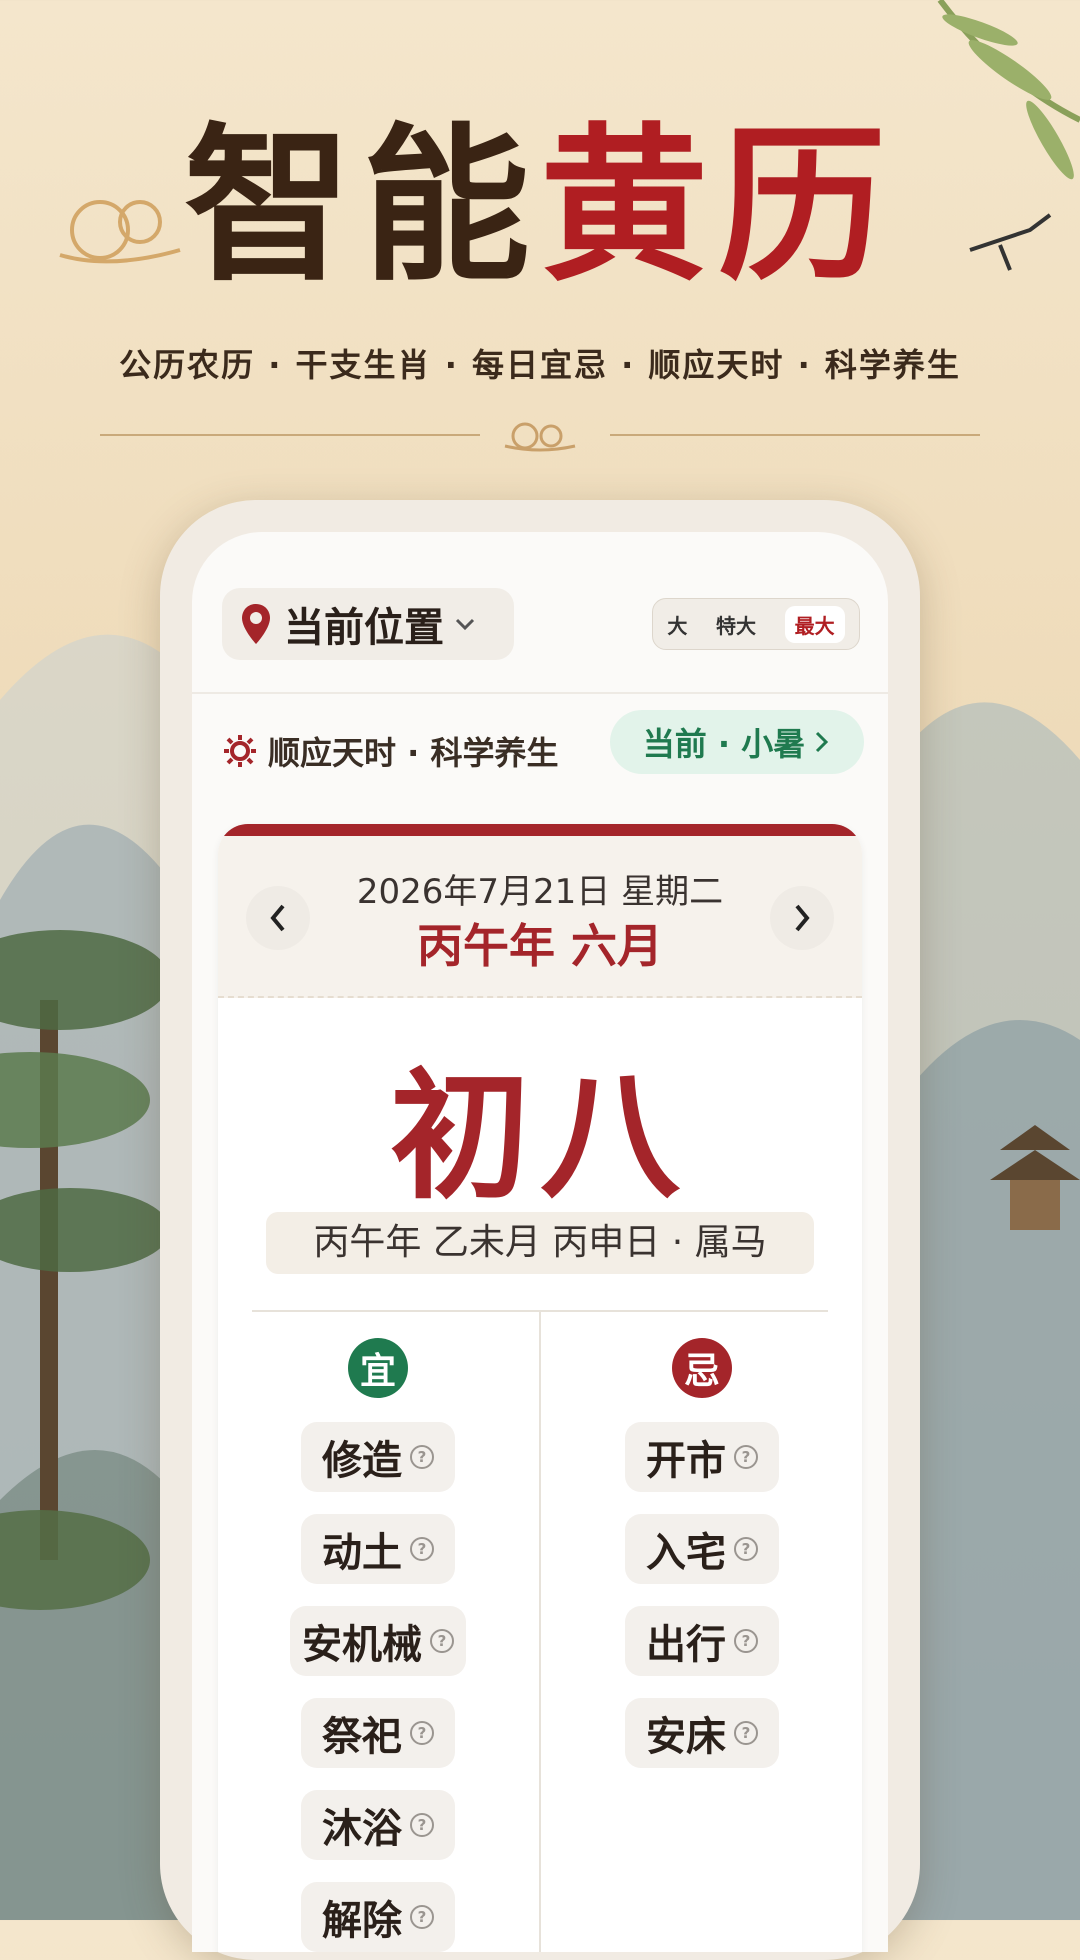 Image resolution: width=1080 pixels, height=1960 pixels. I want to click on location-label: 当前位置, so click(364, 628).